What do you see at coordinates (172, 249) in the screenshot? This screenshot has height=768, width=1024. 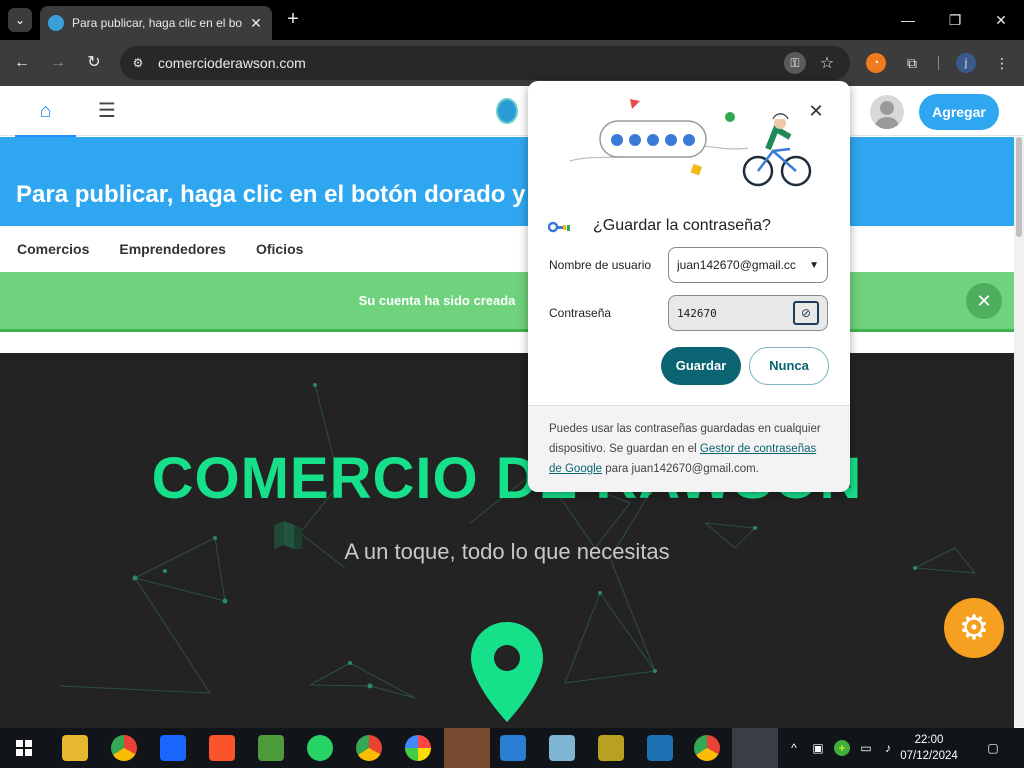 I see `category-emprendedores: Emprendedores` at bounding box center [172, 249].